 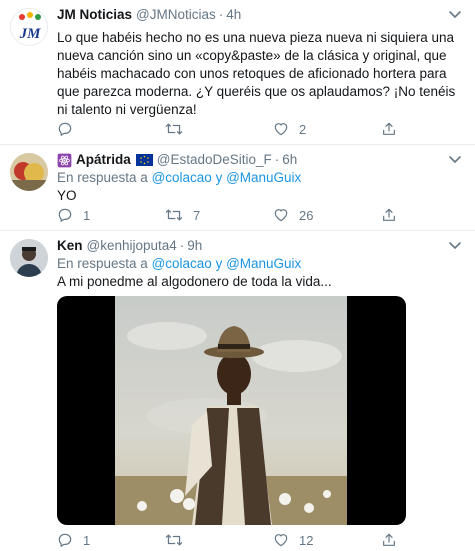 What do you see at coordinates (306, 215) in the screenshot?
I see `like-count: 26` at bounding box center [306, 215].